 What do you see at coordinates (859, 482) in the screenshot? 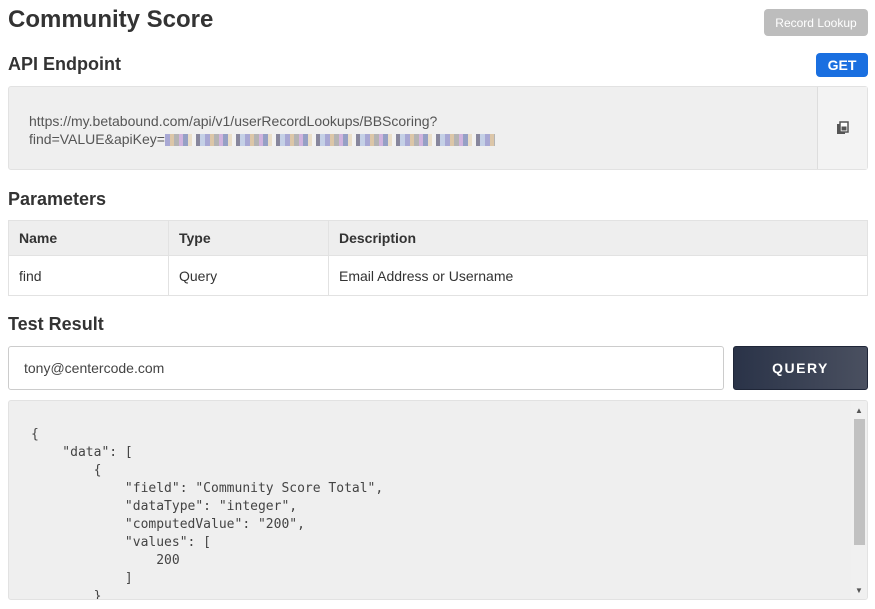
I see `scroll-thumb` at bounding box center [859, 482].